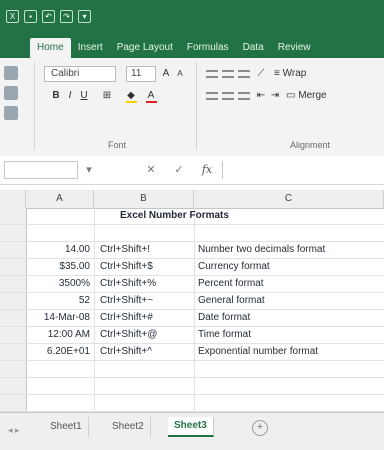 This screenshot has width=384, height=450. I want to click on align-top-icon, so click(212, 74).